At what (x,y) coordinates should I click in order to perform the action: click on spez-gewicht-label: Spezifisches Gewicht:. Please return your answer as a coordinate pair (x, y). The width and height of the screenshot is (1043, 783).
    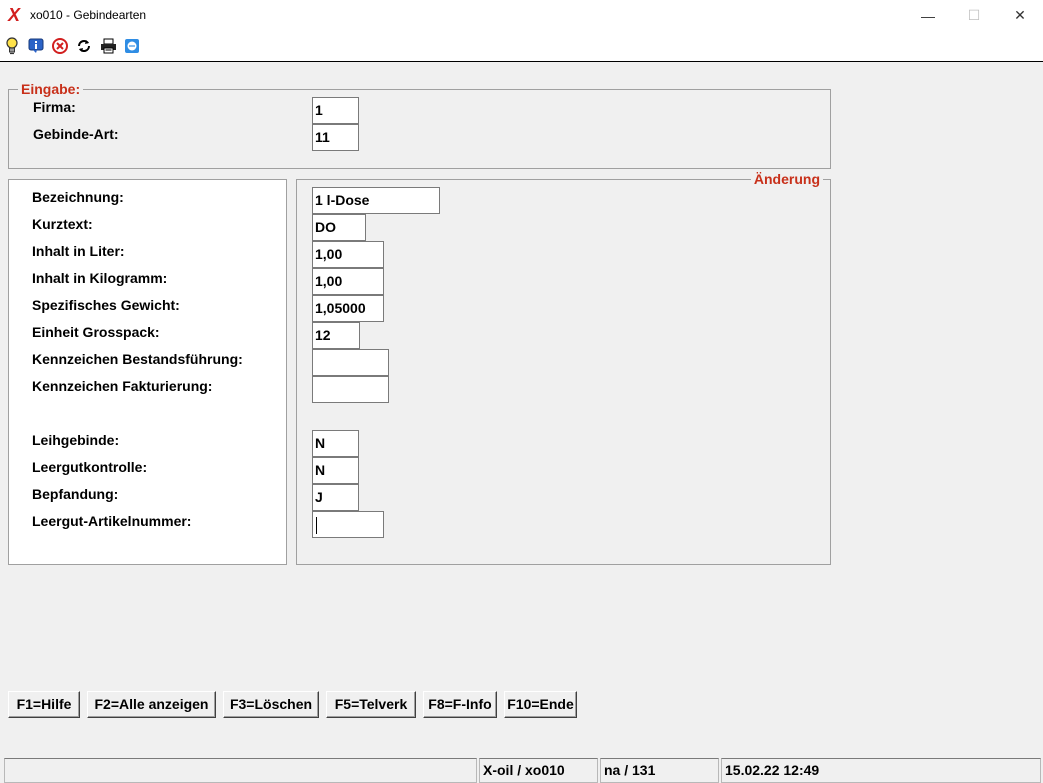
    Looking at the image, I should click on (106, 305).